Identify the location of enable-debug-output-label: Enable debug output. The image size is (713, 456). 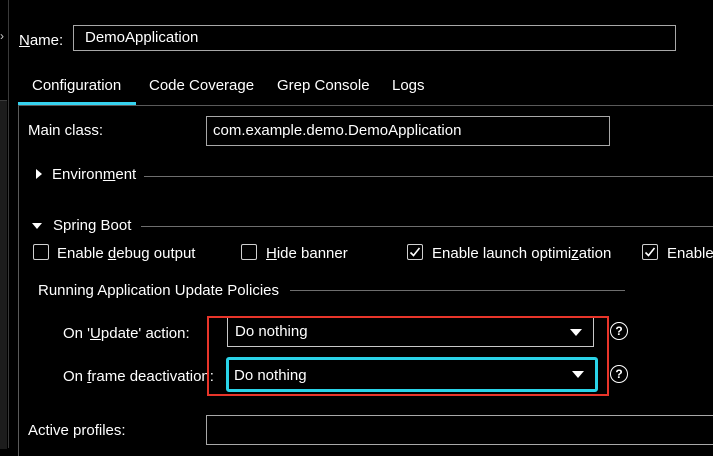
(126, 253).